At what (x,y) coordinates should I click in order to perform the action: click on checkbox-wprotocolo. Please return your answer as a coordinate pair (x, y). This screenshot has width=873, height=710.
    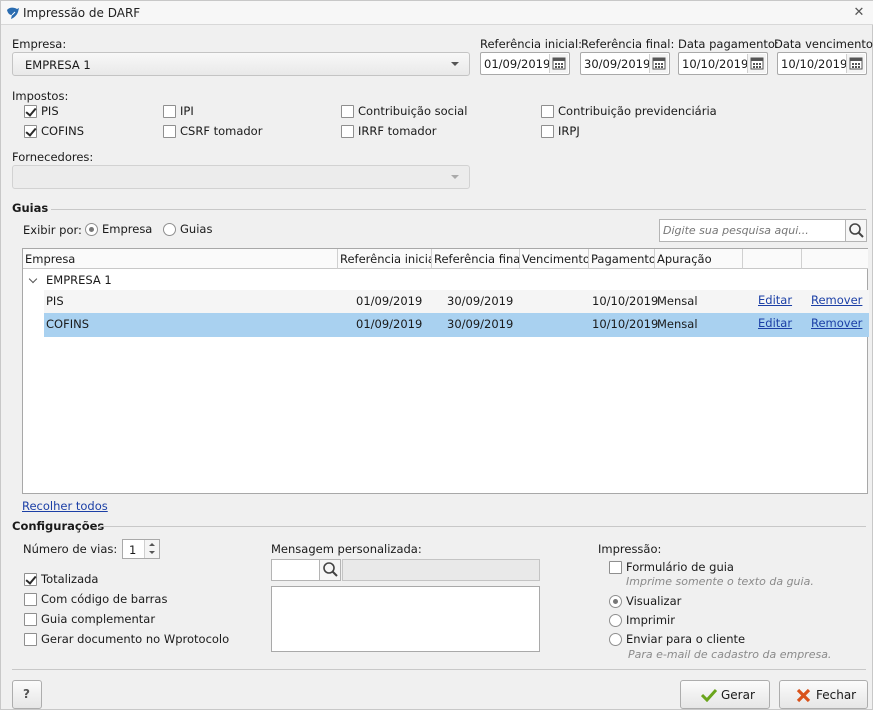
    Looking at the image, I should click on (30, 639).